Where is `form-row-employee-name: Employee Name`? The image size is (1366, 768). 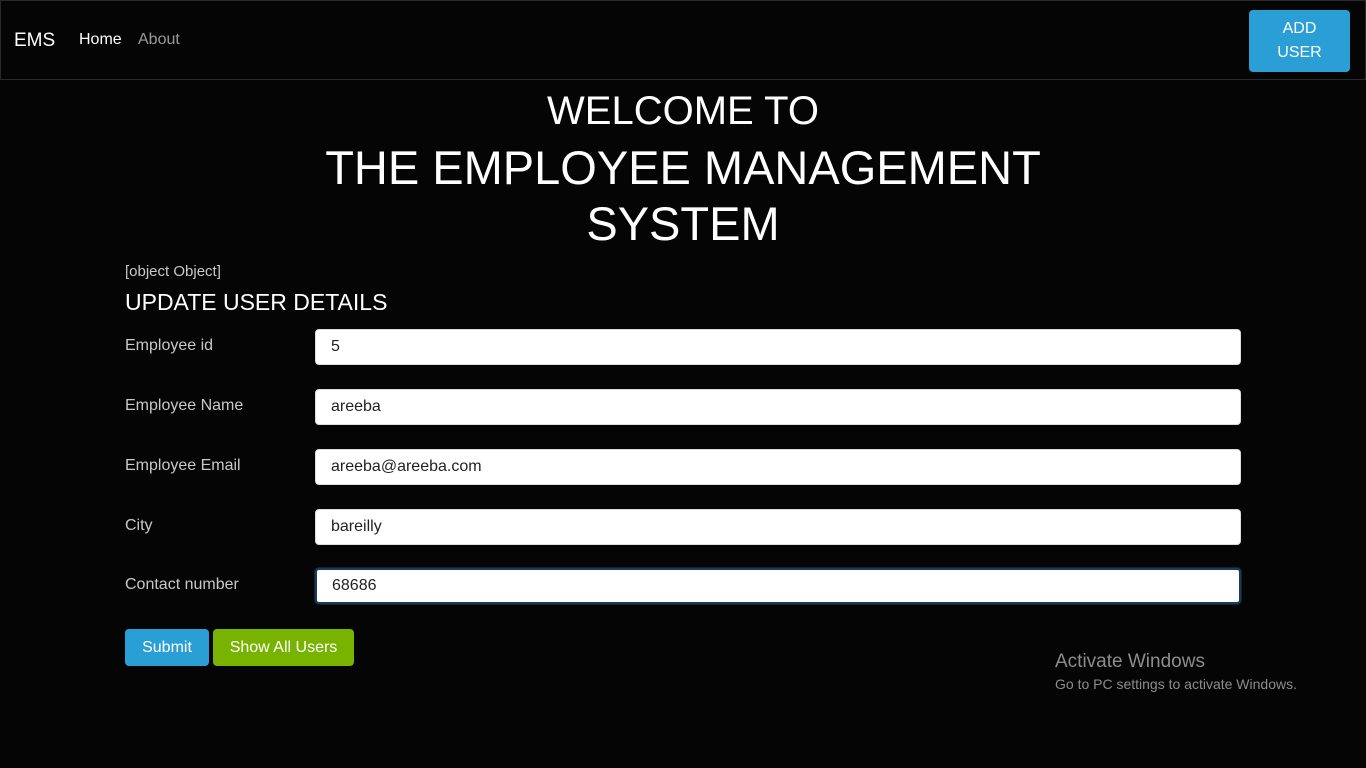 form-row-employee-name: Employee Name is located at coordinates (683, 407).